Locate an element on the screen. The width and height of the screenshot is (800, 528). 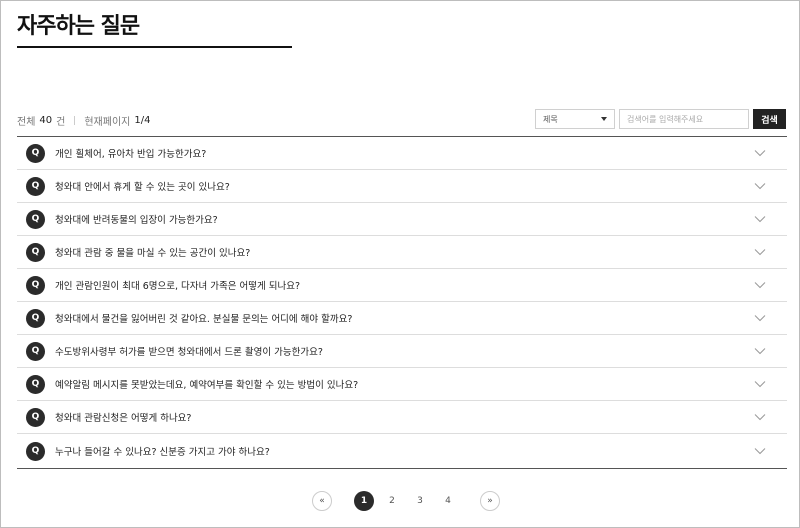
faq-question: 개인 휠체어, 유아차 반입 가능한가요? is located at coordinates (131, 154).